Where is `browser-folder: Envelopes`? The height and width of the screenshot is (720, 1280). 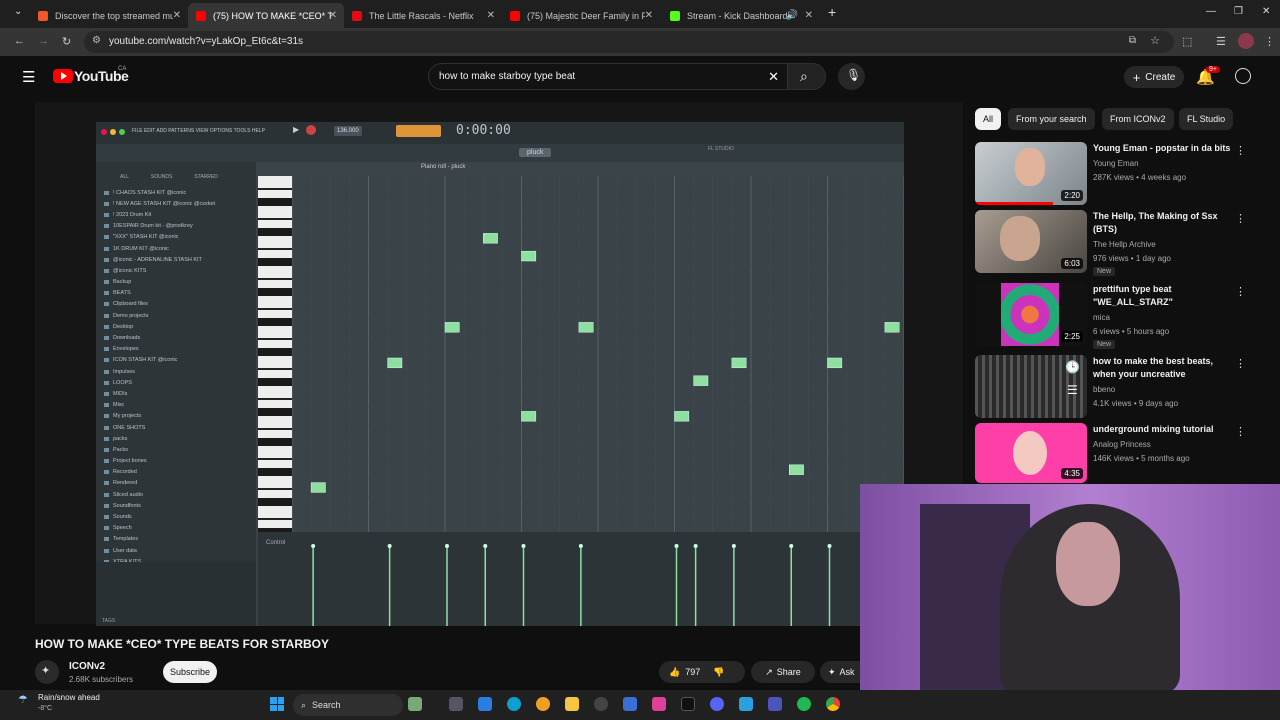 browser-folder: Envelopes is located at coordinates (179, 349).